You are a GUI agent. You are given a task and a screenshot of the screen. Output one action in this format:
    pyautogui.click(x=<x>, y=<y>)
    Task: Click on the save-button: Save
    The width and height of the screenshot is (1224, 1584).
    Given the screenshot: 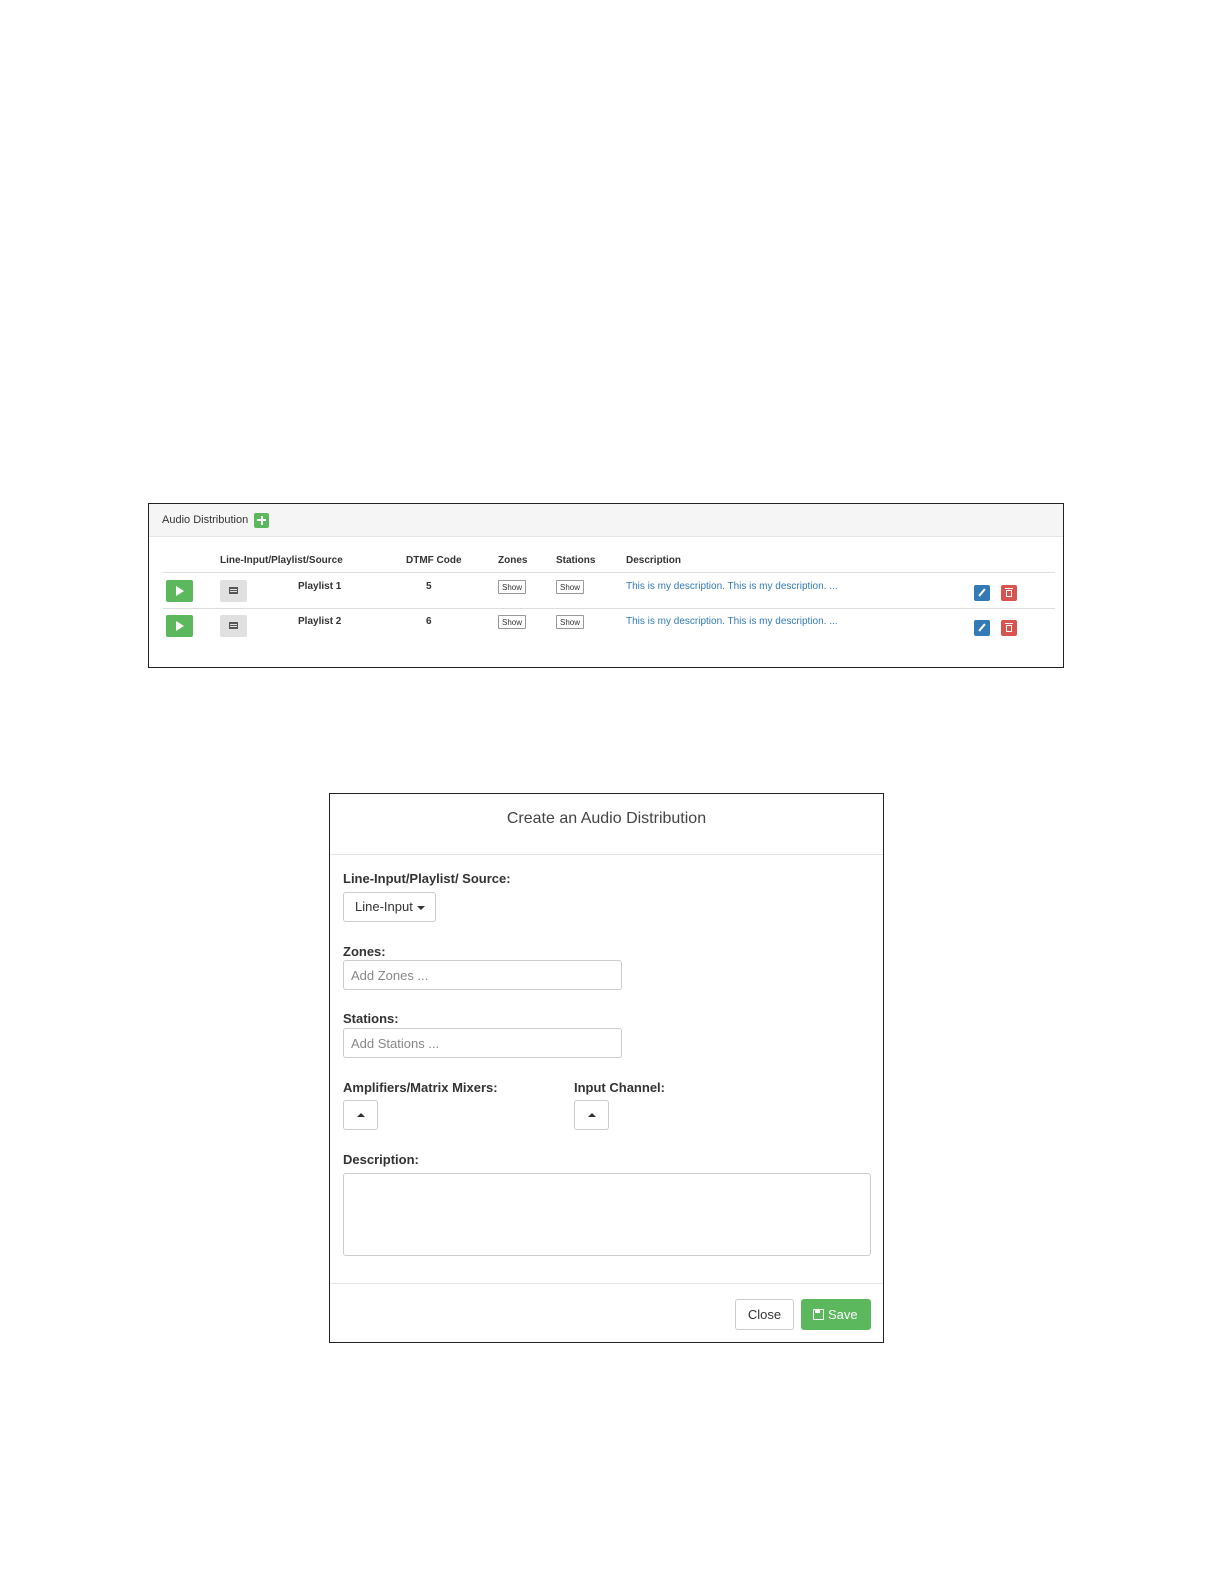 What is the action you would take?
    pyautogui.click(x=836, y=1314)
    